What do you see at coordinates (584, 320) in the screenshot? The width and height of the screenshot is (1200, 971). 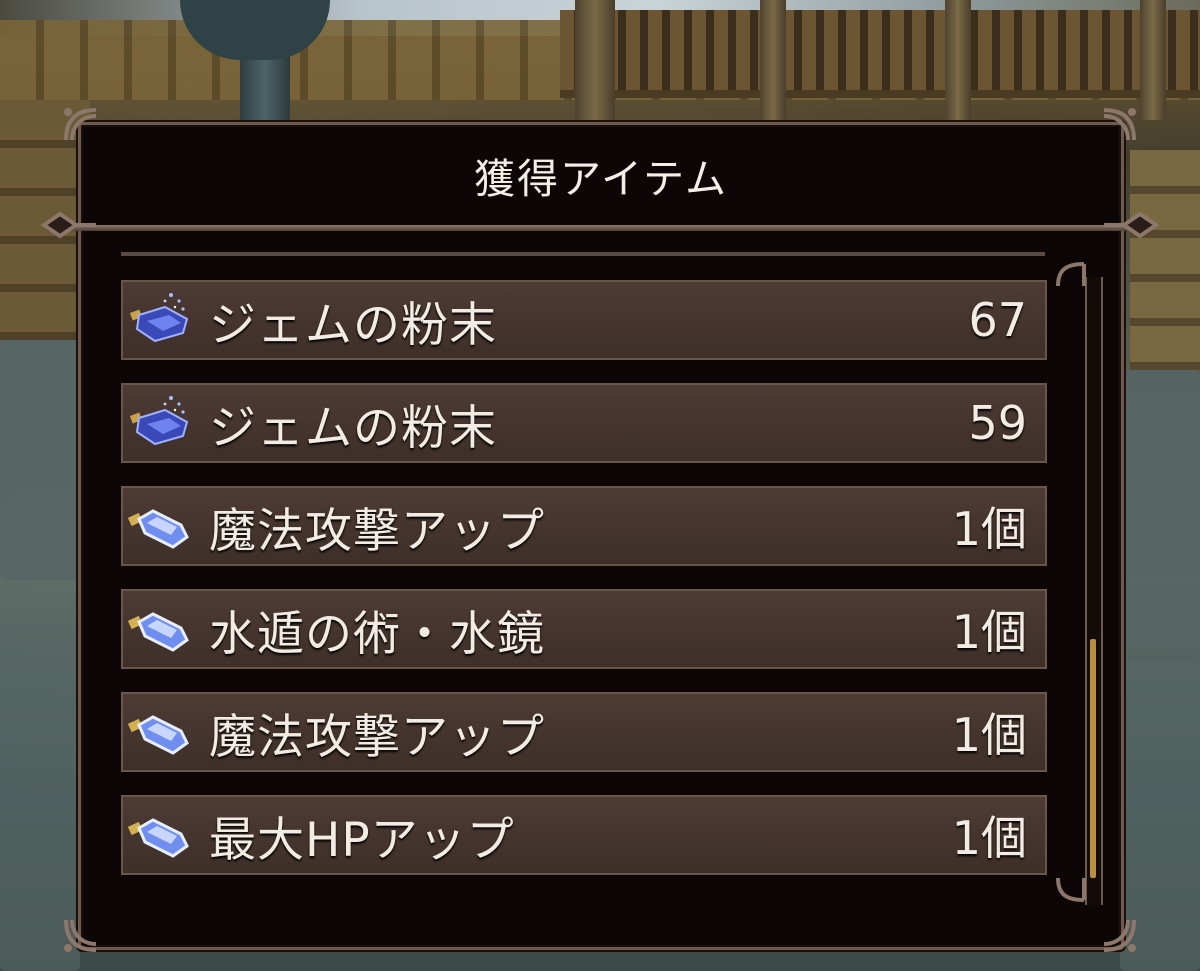 I see `item-row: ジェムの粉末 67` at bounding box center [584, 320].